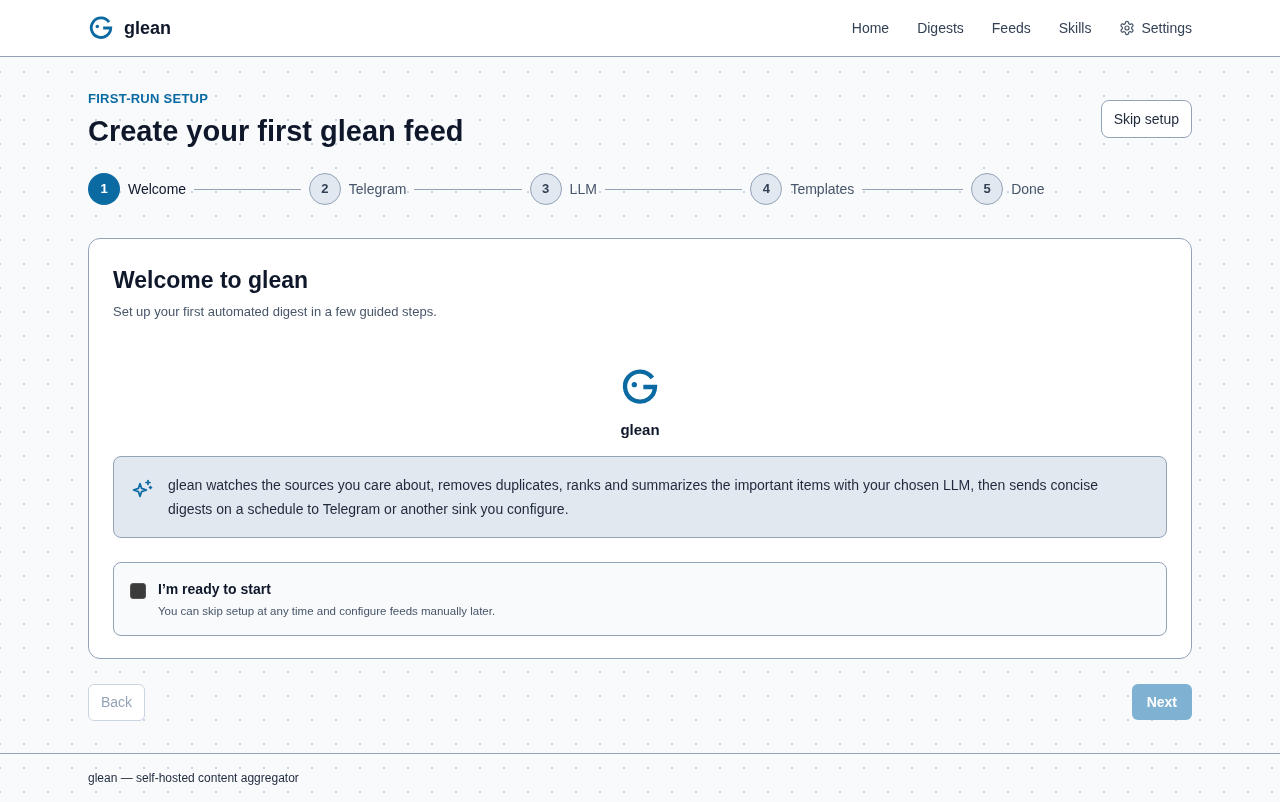 The image size is (1280, 802). I want to click on nav-link: Home, so click(870, 28).